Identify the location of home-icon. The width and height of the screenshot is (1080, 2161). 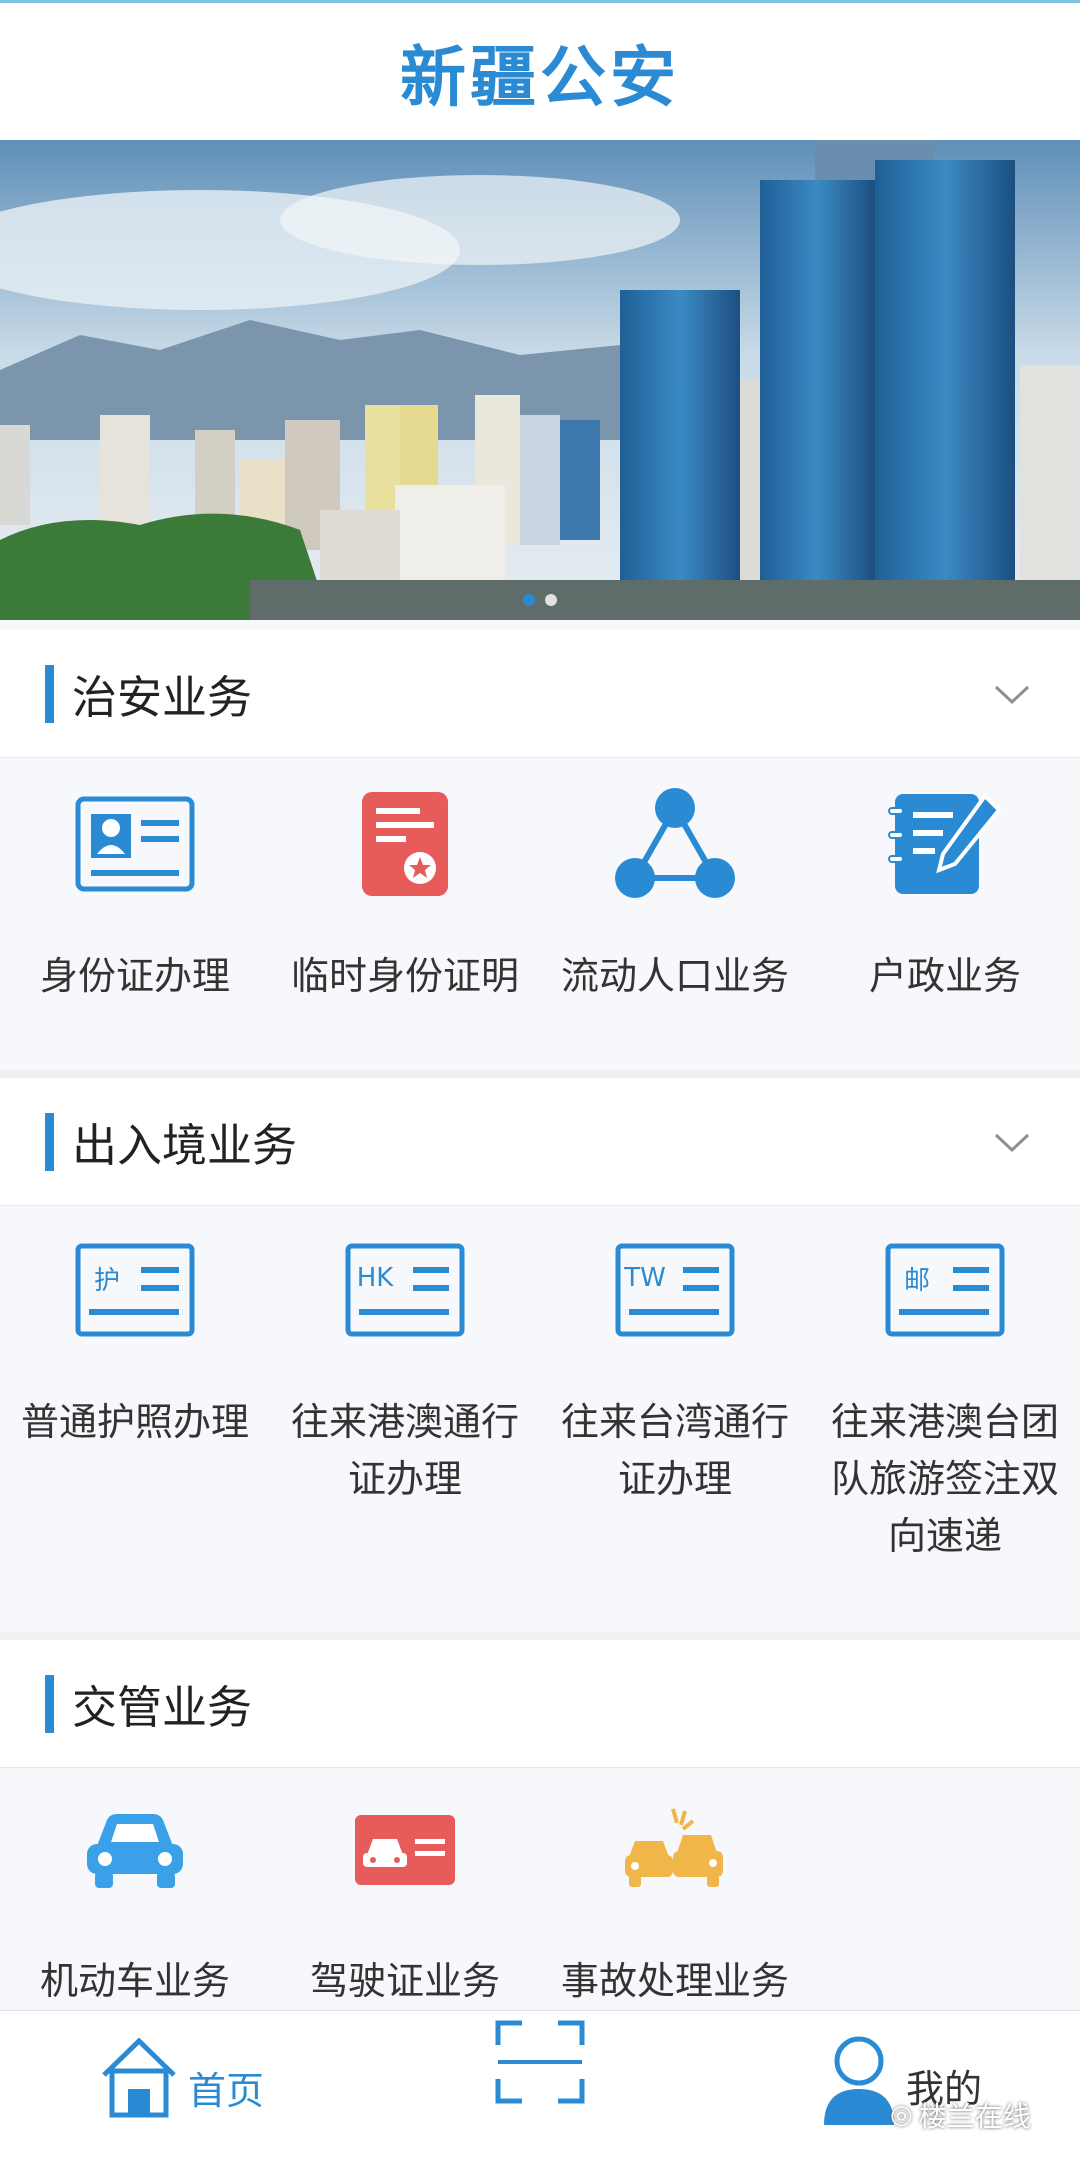
(139, 2077).